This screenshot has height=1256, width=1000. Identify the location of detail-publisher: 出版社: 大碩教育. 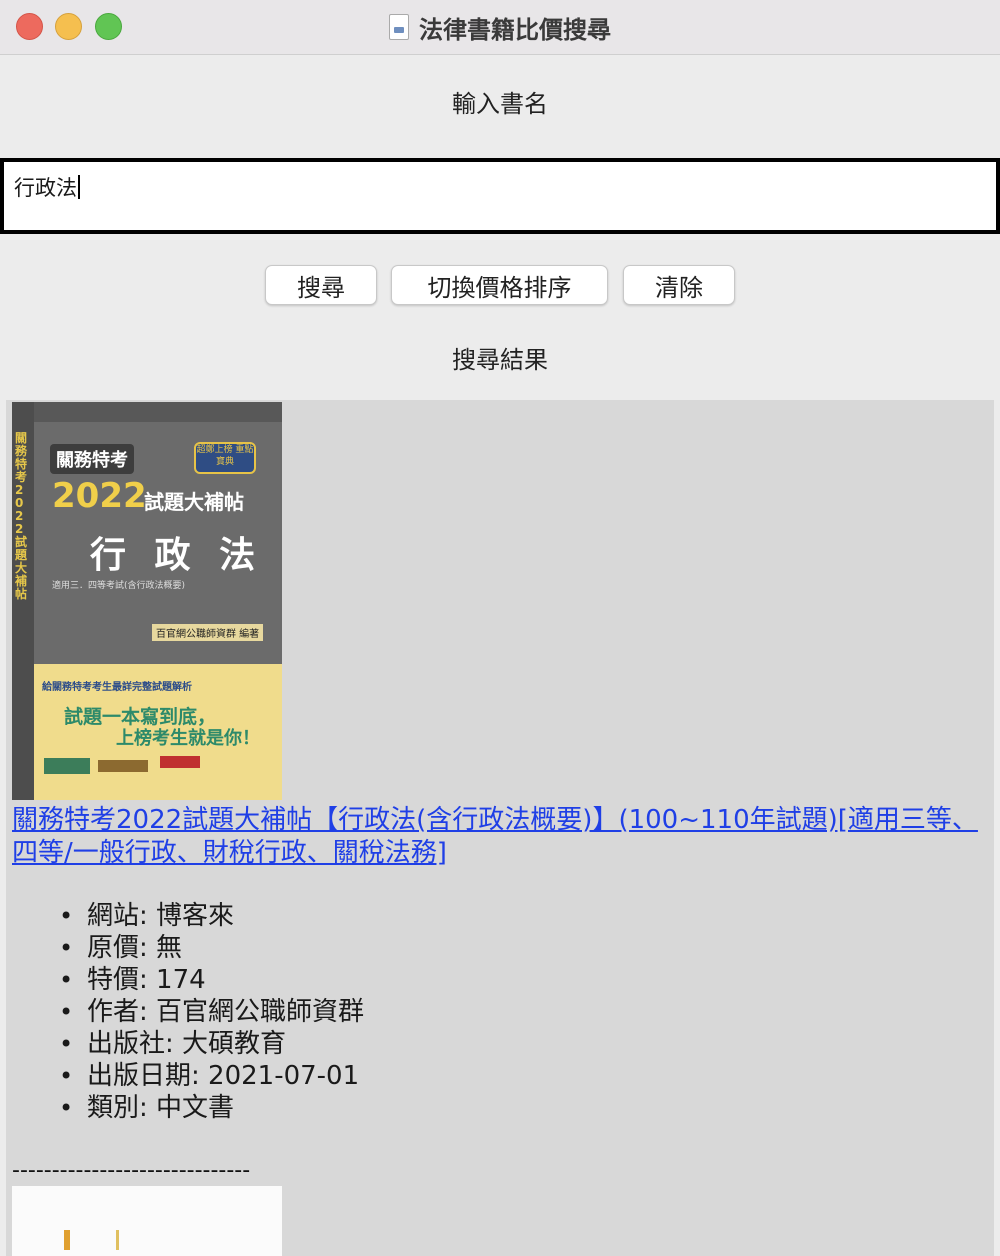
(210, 1044).